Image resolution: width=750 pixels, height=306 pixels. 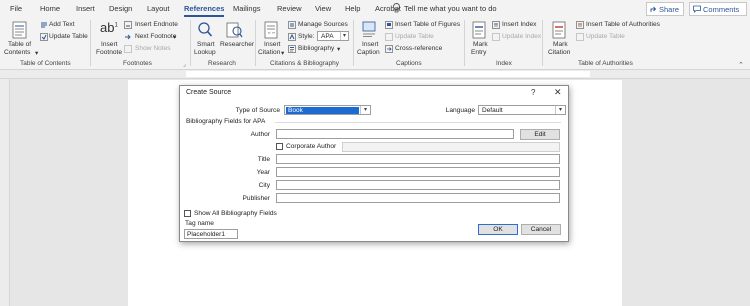 I want to click on group-label-citations: Citations & Bibliography, so click(x=305, y=63).